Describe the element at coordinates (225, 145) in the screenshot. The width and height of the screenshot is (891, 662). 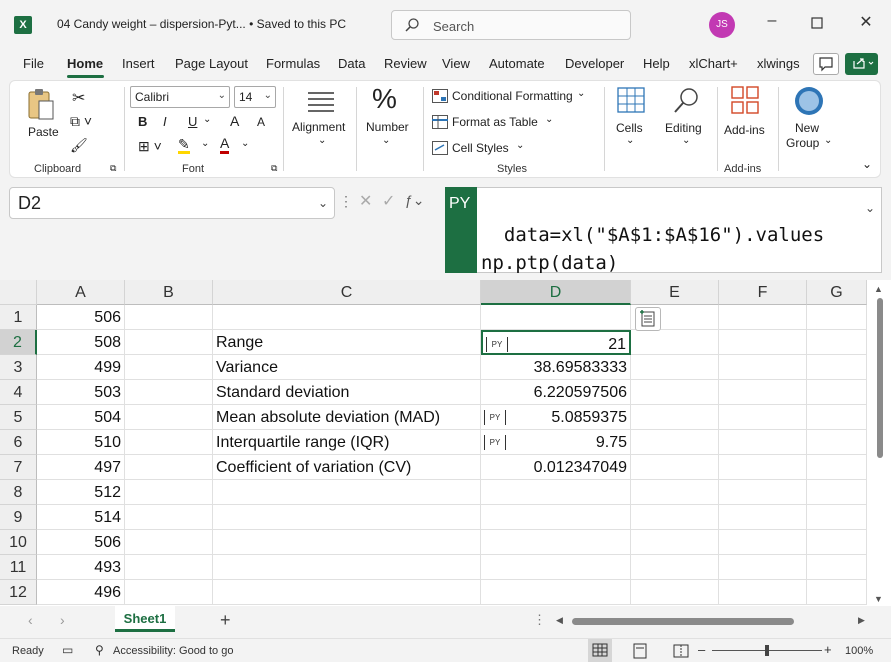
I see `font-color-button: A` at that location.